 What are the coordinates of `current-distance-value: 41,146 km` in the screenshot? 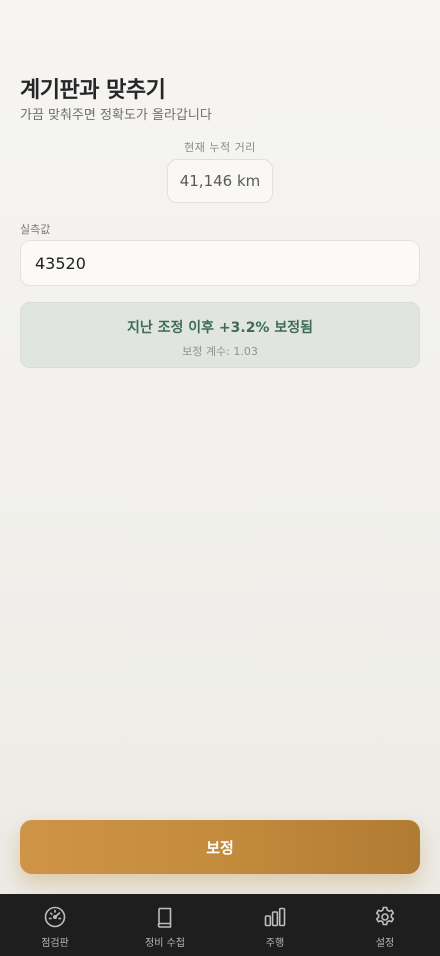 It's located at (220, 181).